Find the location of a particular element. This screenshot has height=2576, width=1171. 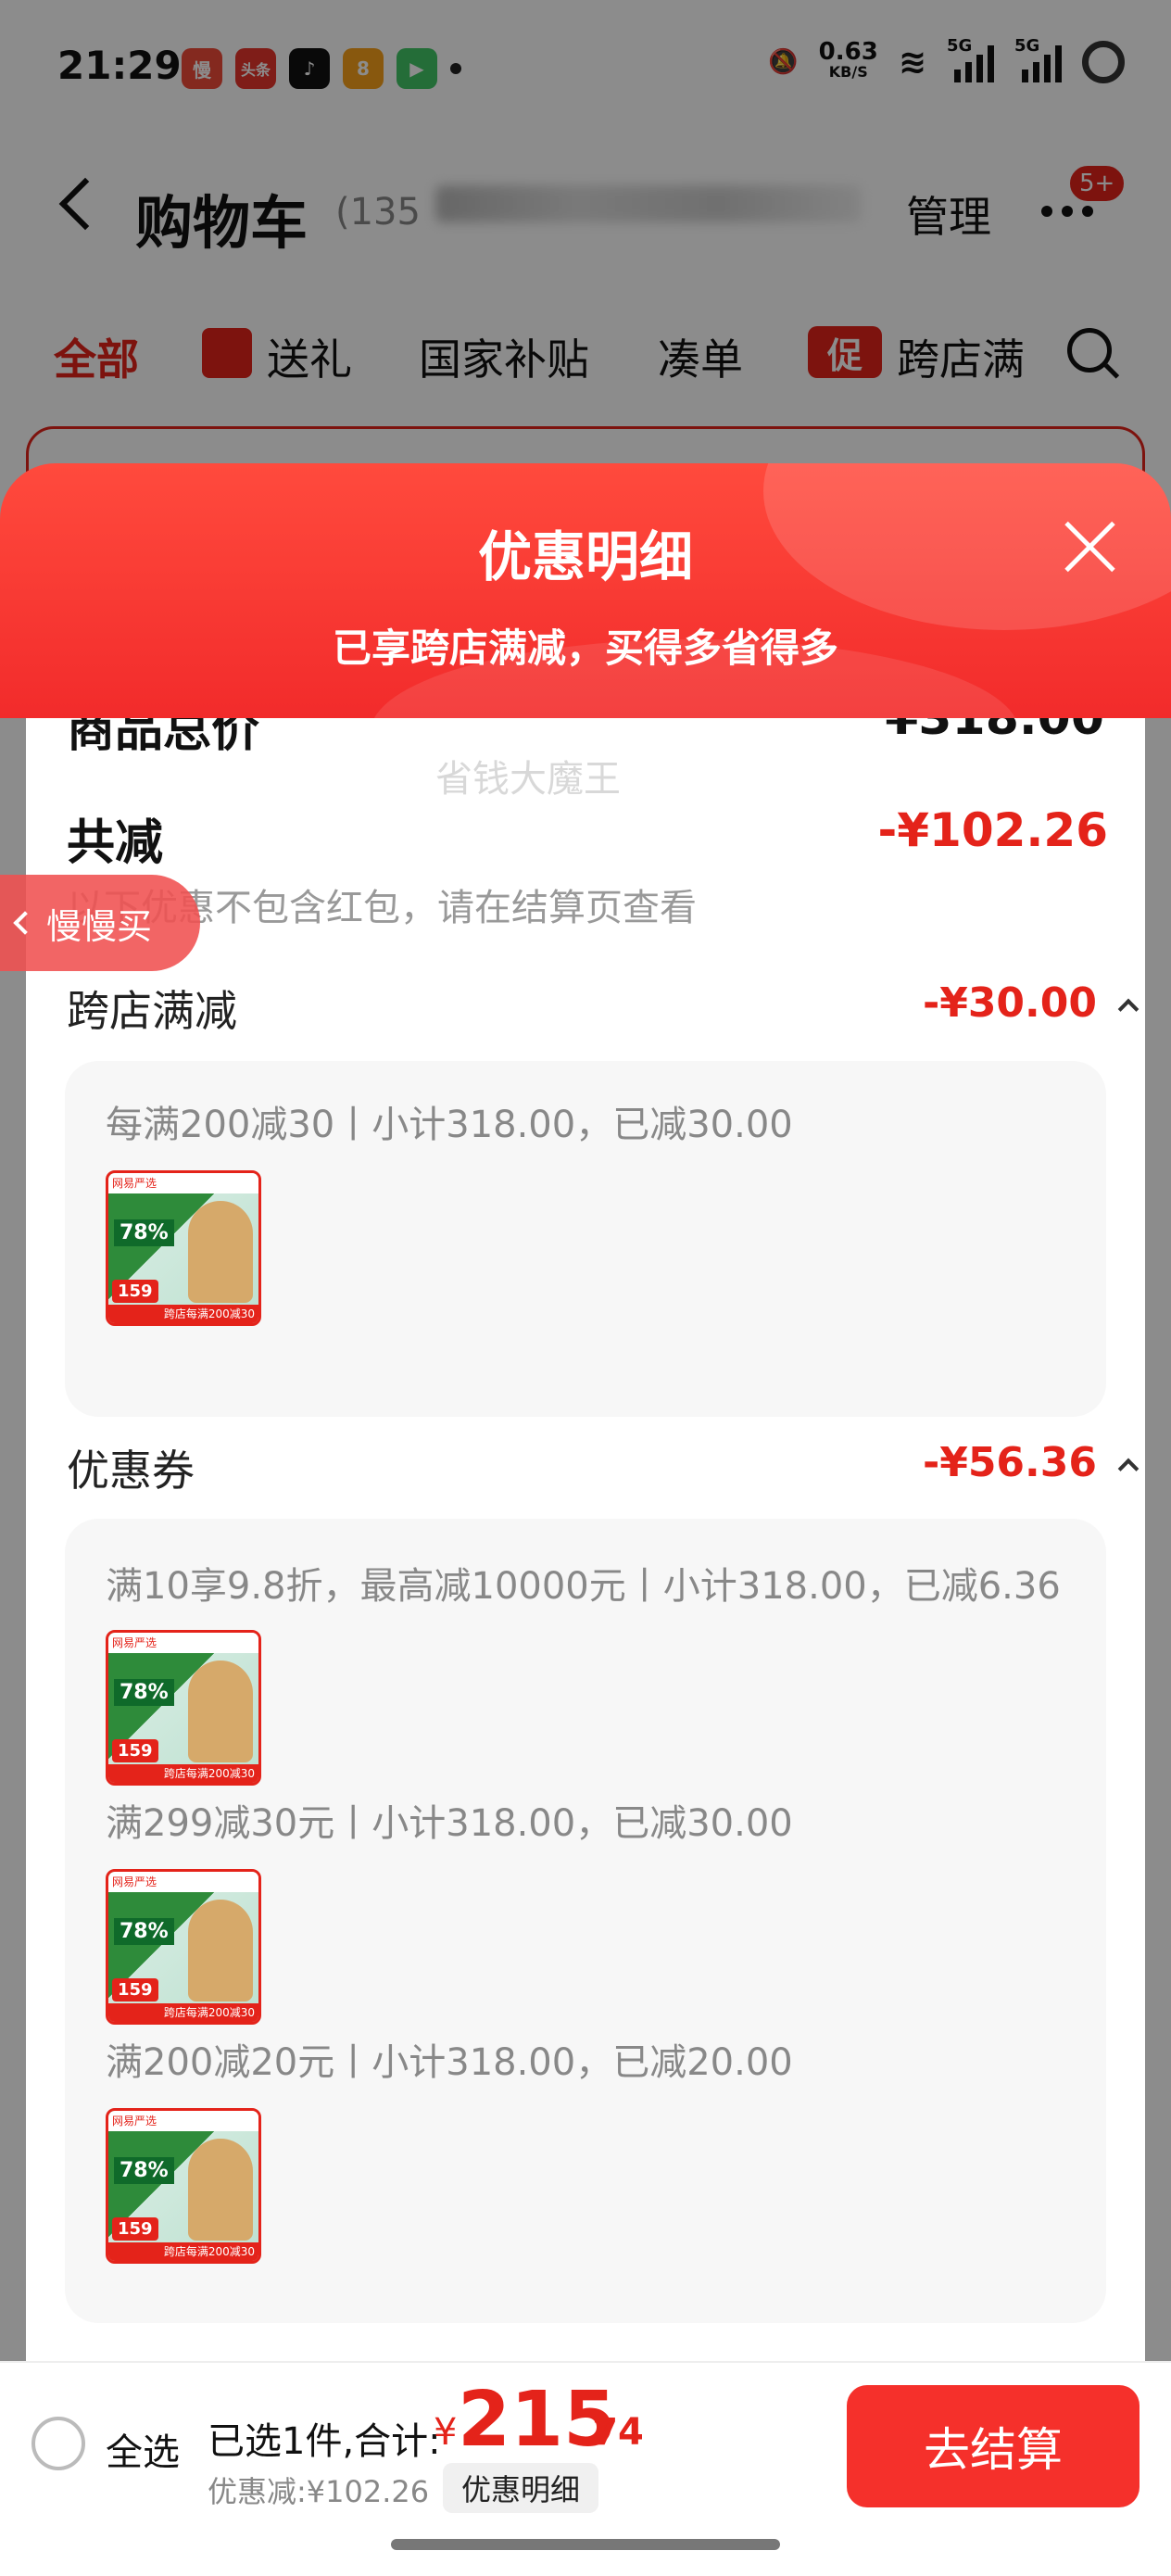

select-all-checkbox is located at coordinates (58, 2443).